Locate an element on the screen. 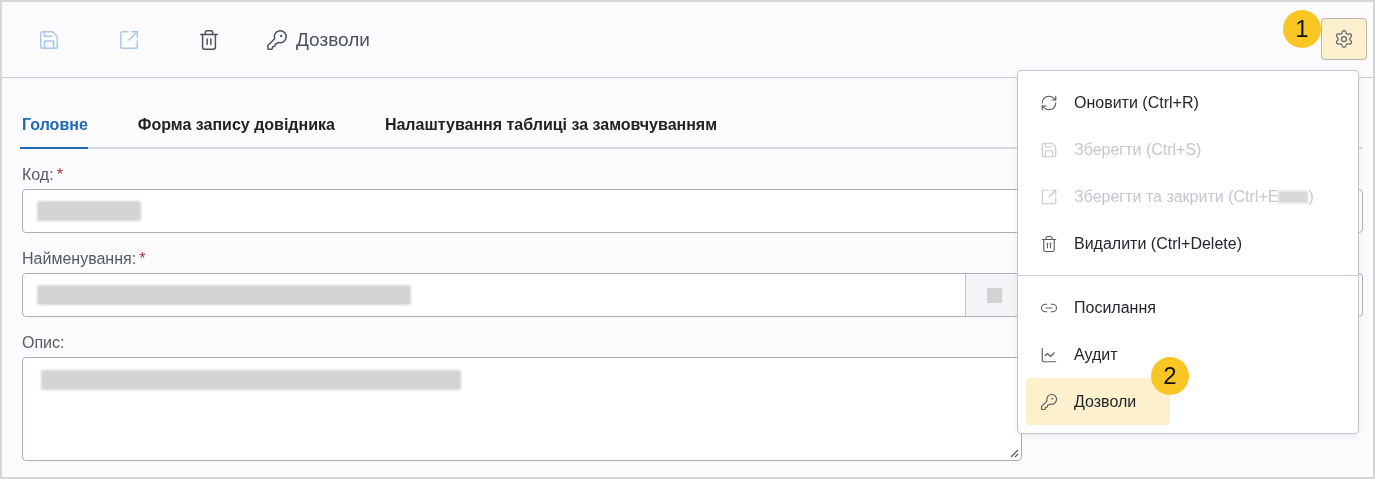 The image size is (1375, 479). settings-button is located at coordinates (1344, 38).